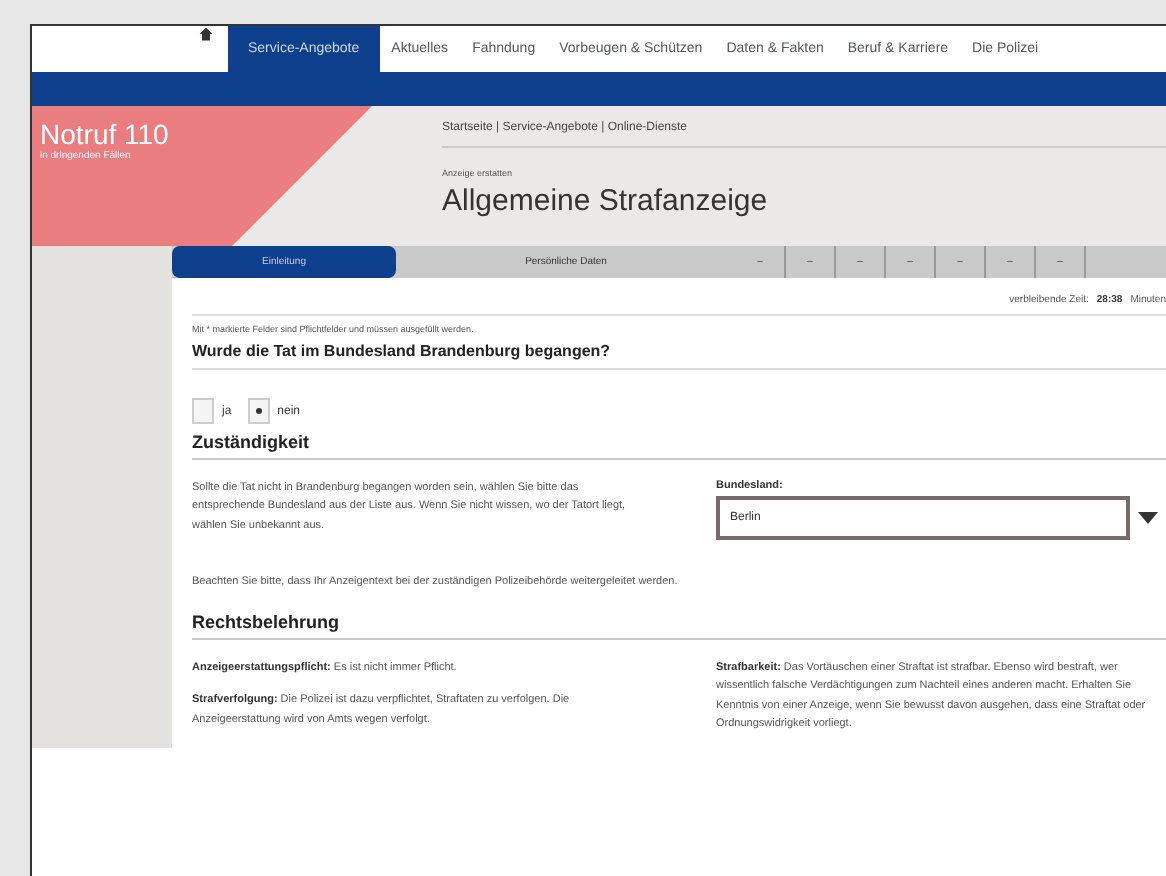  I want to click on question: Wurde die Tat im Bundesland Brandenburg begangen?, so click(679, 356).